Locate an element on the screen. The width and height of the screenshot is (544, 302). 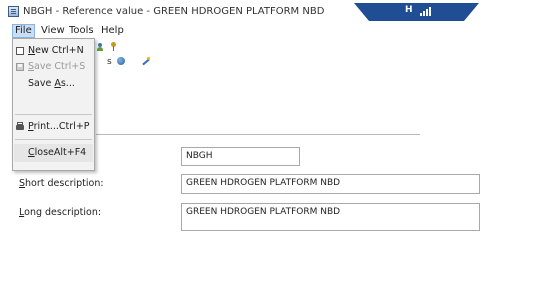
save-icon is located at coordinates (20, 67).